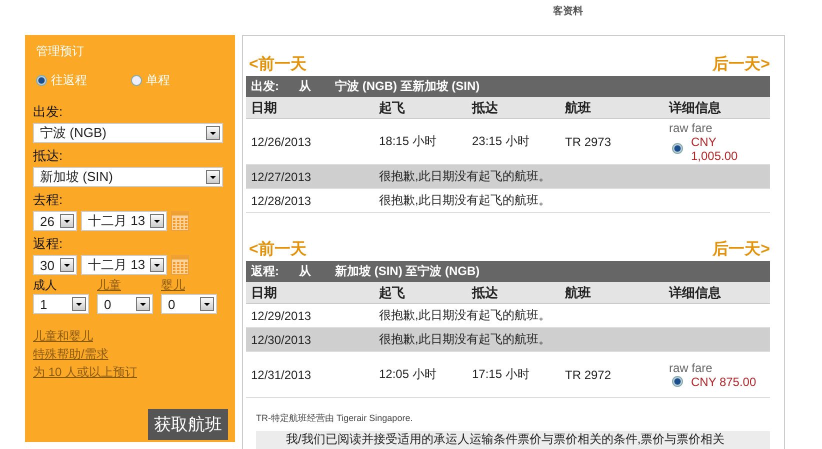 The width and height of the screenshot is (822, 449). I want to click on operator-note: TR-特定航班经营由 Tigerair Singapore., so click(335, 418).